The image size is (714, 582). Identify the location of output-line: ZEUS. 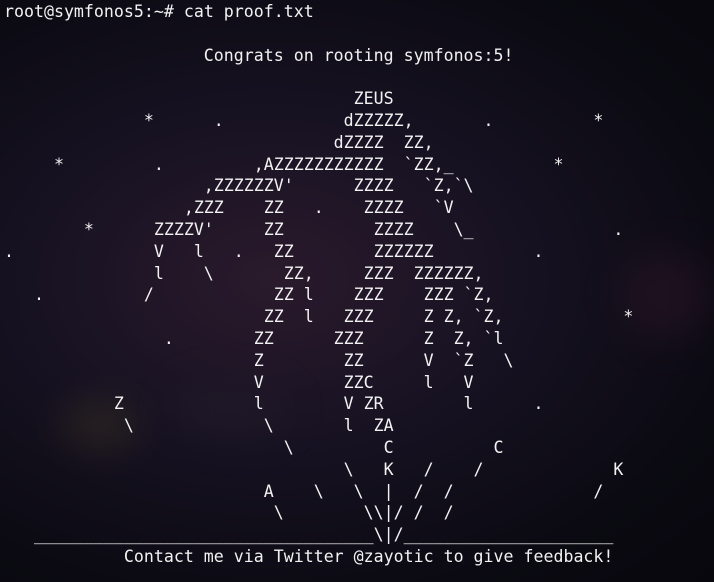
(199, 99).